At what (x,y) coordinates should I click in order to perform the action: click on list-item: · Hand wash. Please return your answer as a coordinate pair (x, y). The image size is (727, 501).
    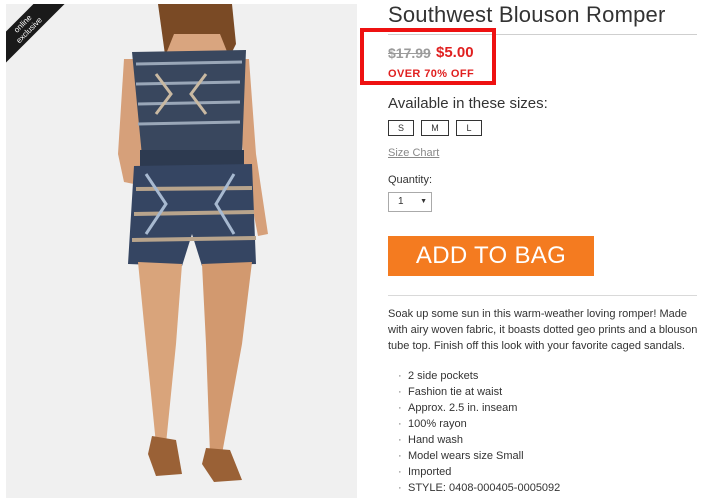
    Looking at the image, I should click on (431, 440).